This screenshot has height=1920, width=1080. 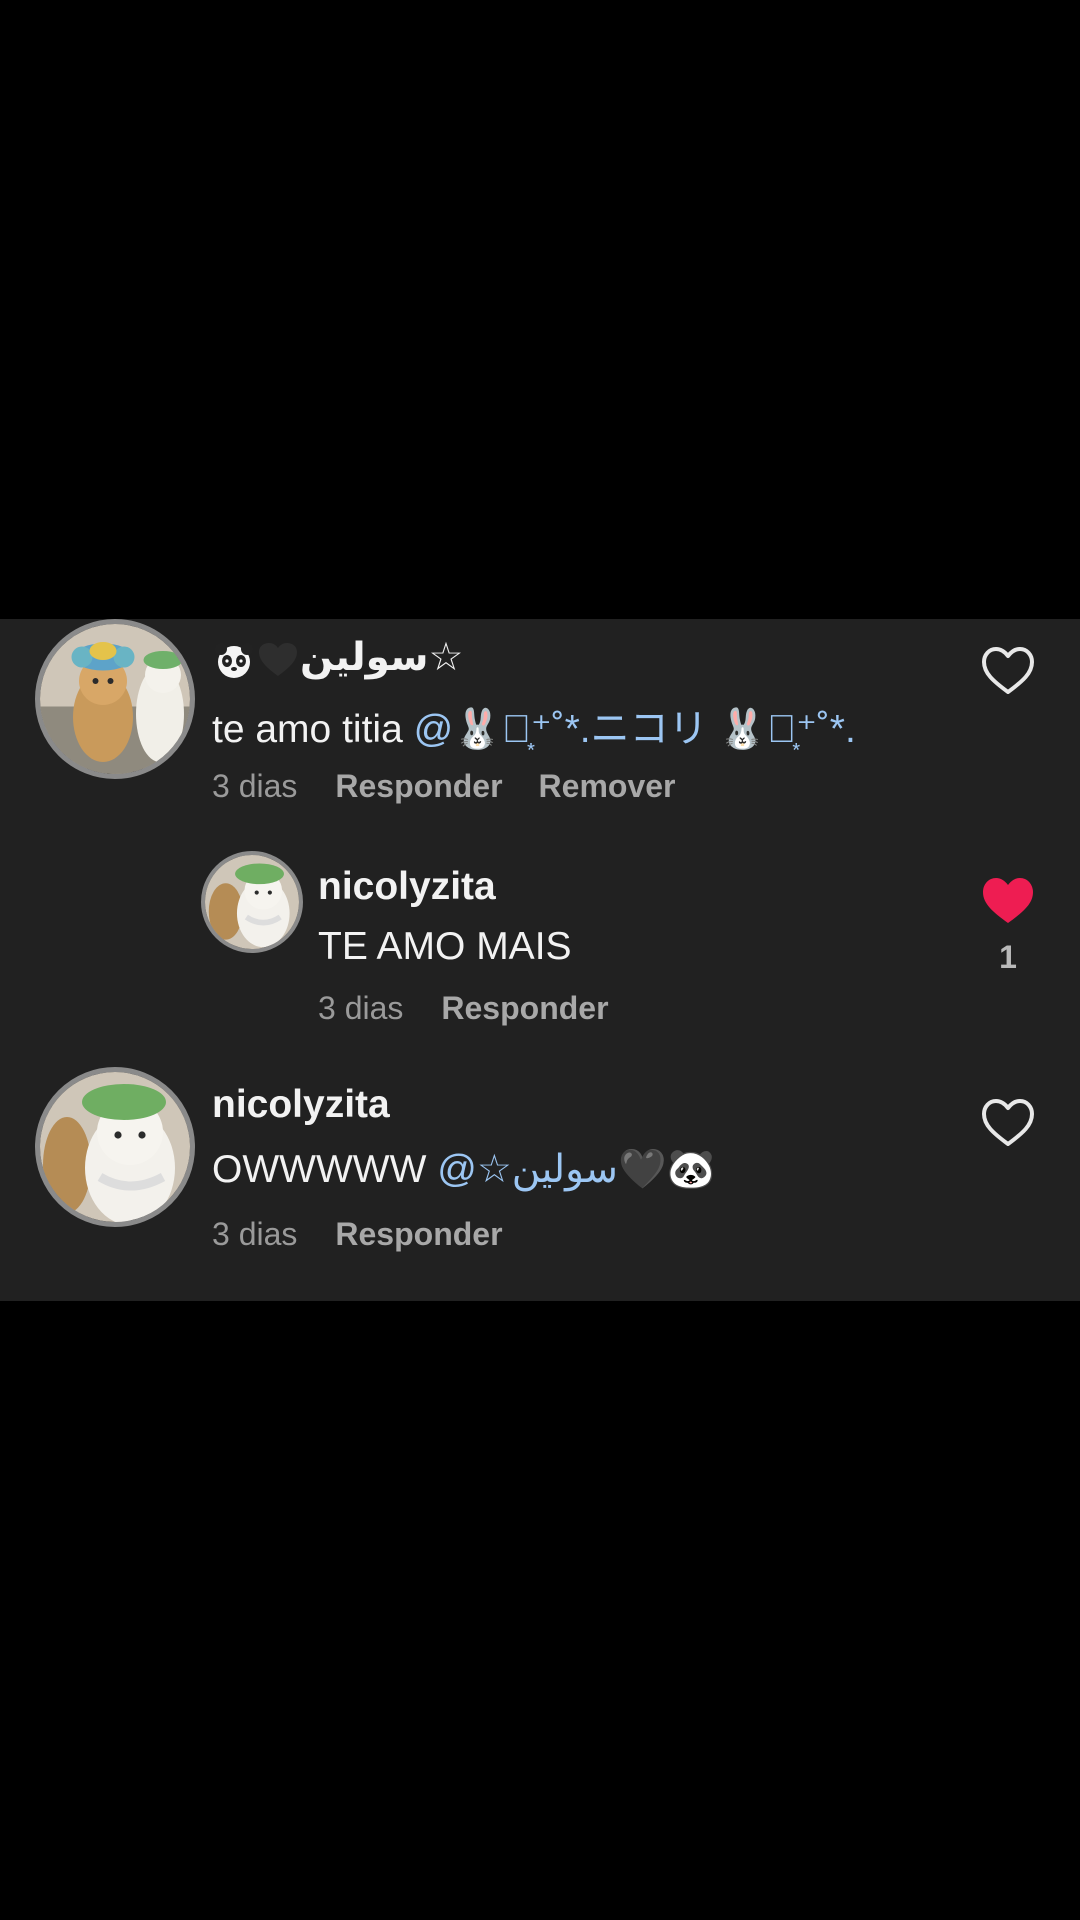 I want to click on like-count: 1, so click(x=1008, y=957).